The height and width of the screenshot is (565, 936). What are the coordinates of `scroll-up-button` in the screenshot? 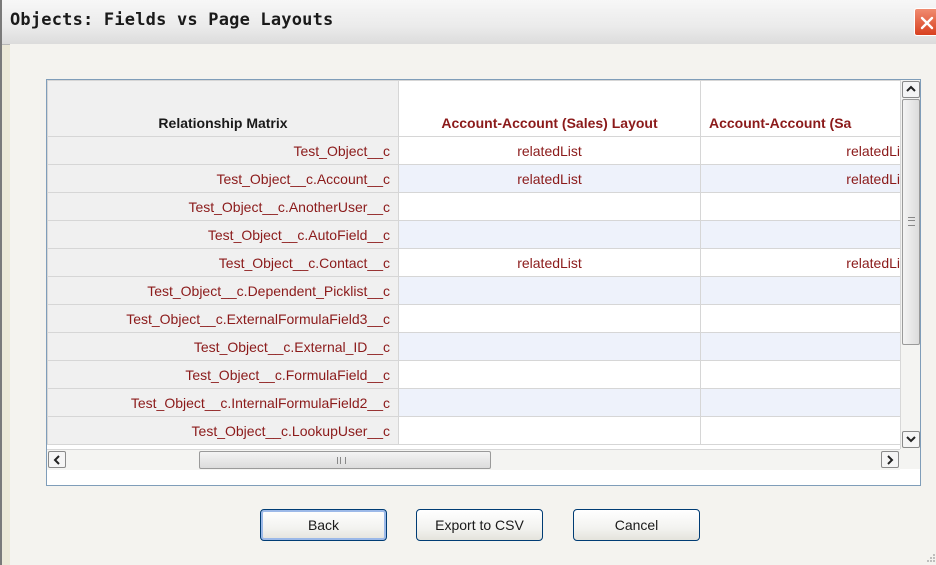 It's located at (911, 89).